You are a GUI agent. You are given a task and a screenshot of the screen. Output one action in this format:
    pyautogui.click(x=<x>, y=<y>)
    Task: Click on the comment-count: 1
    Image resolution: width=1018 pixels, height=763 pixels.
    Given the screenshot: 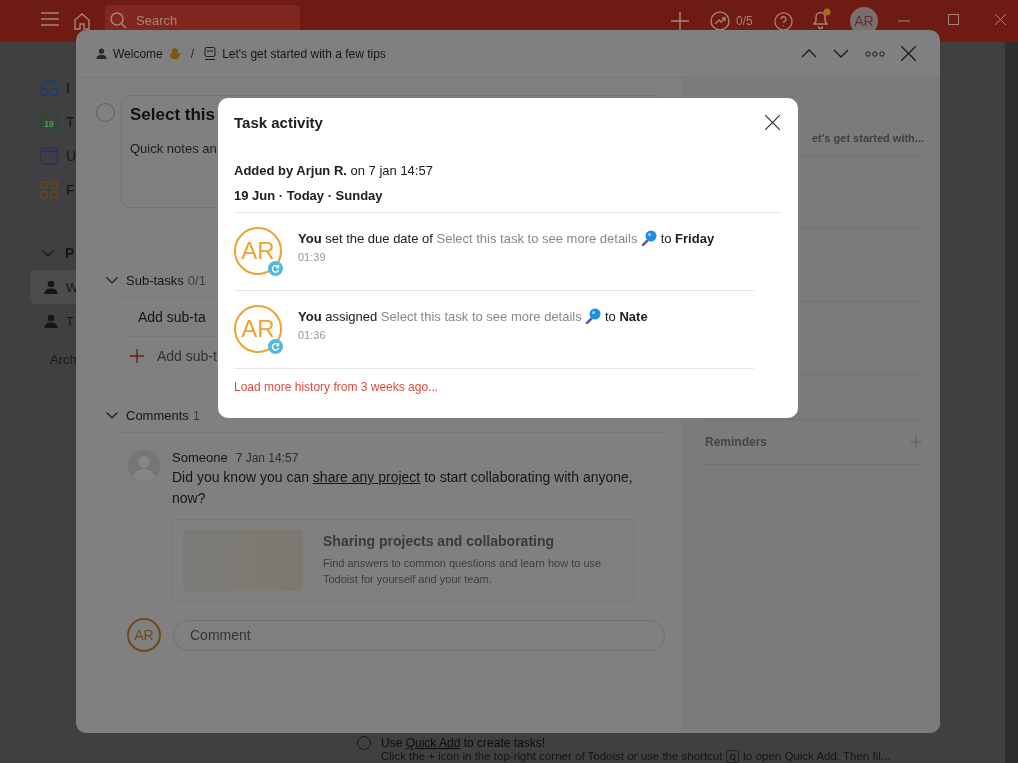 What is the action you would take?
    pyautogui.click(x=196, y=415)
    